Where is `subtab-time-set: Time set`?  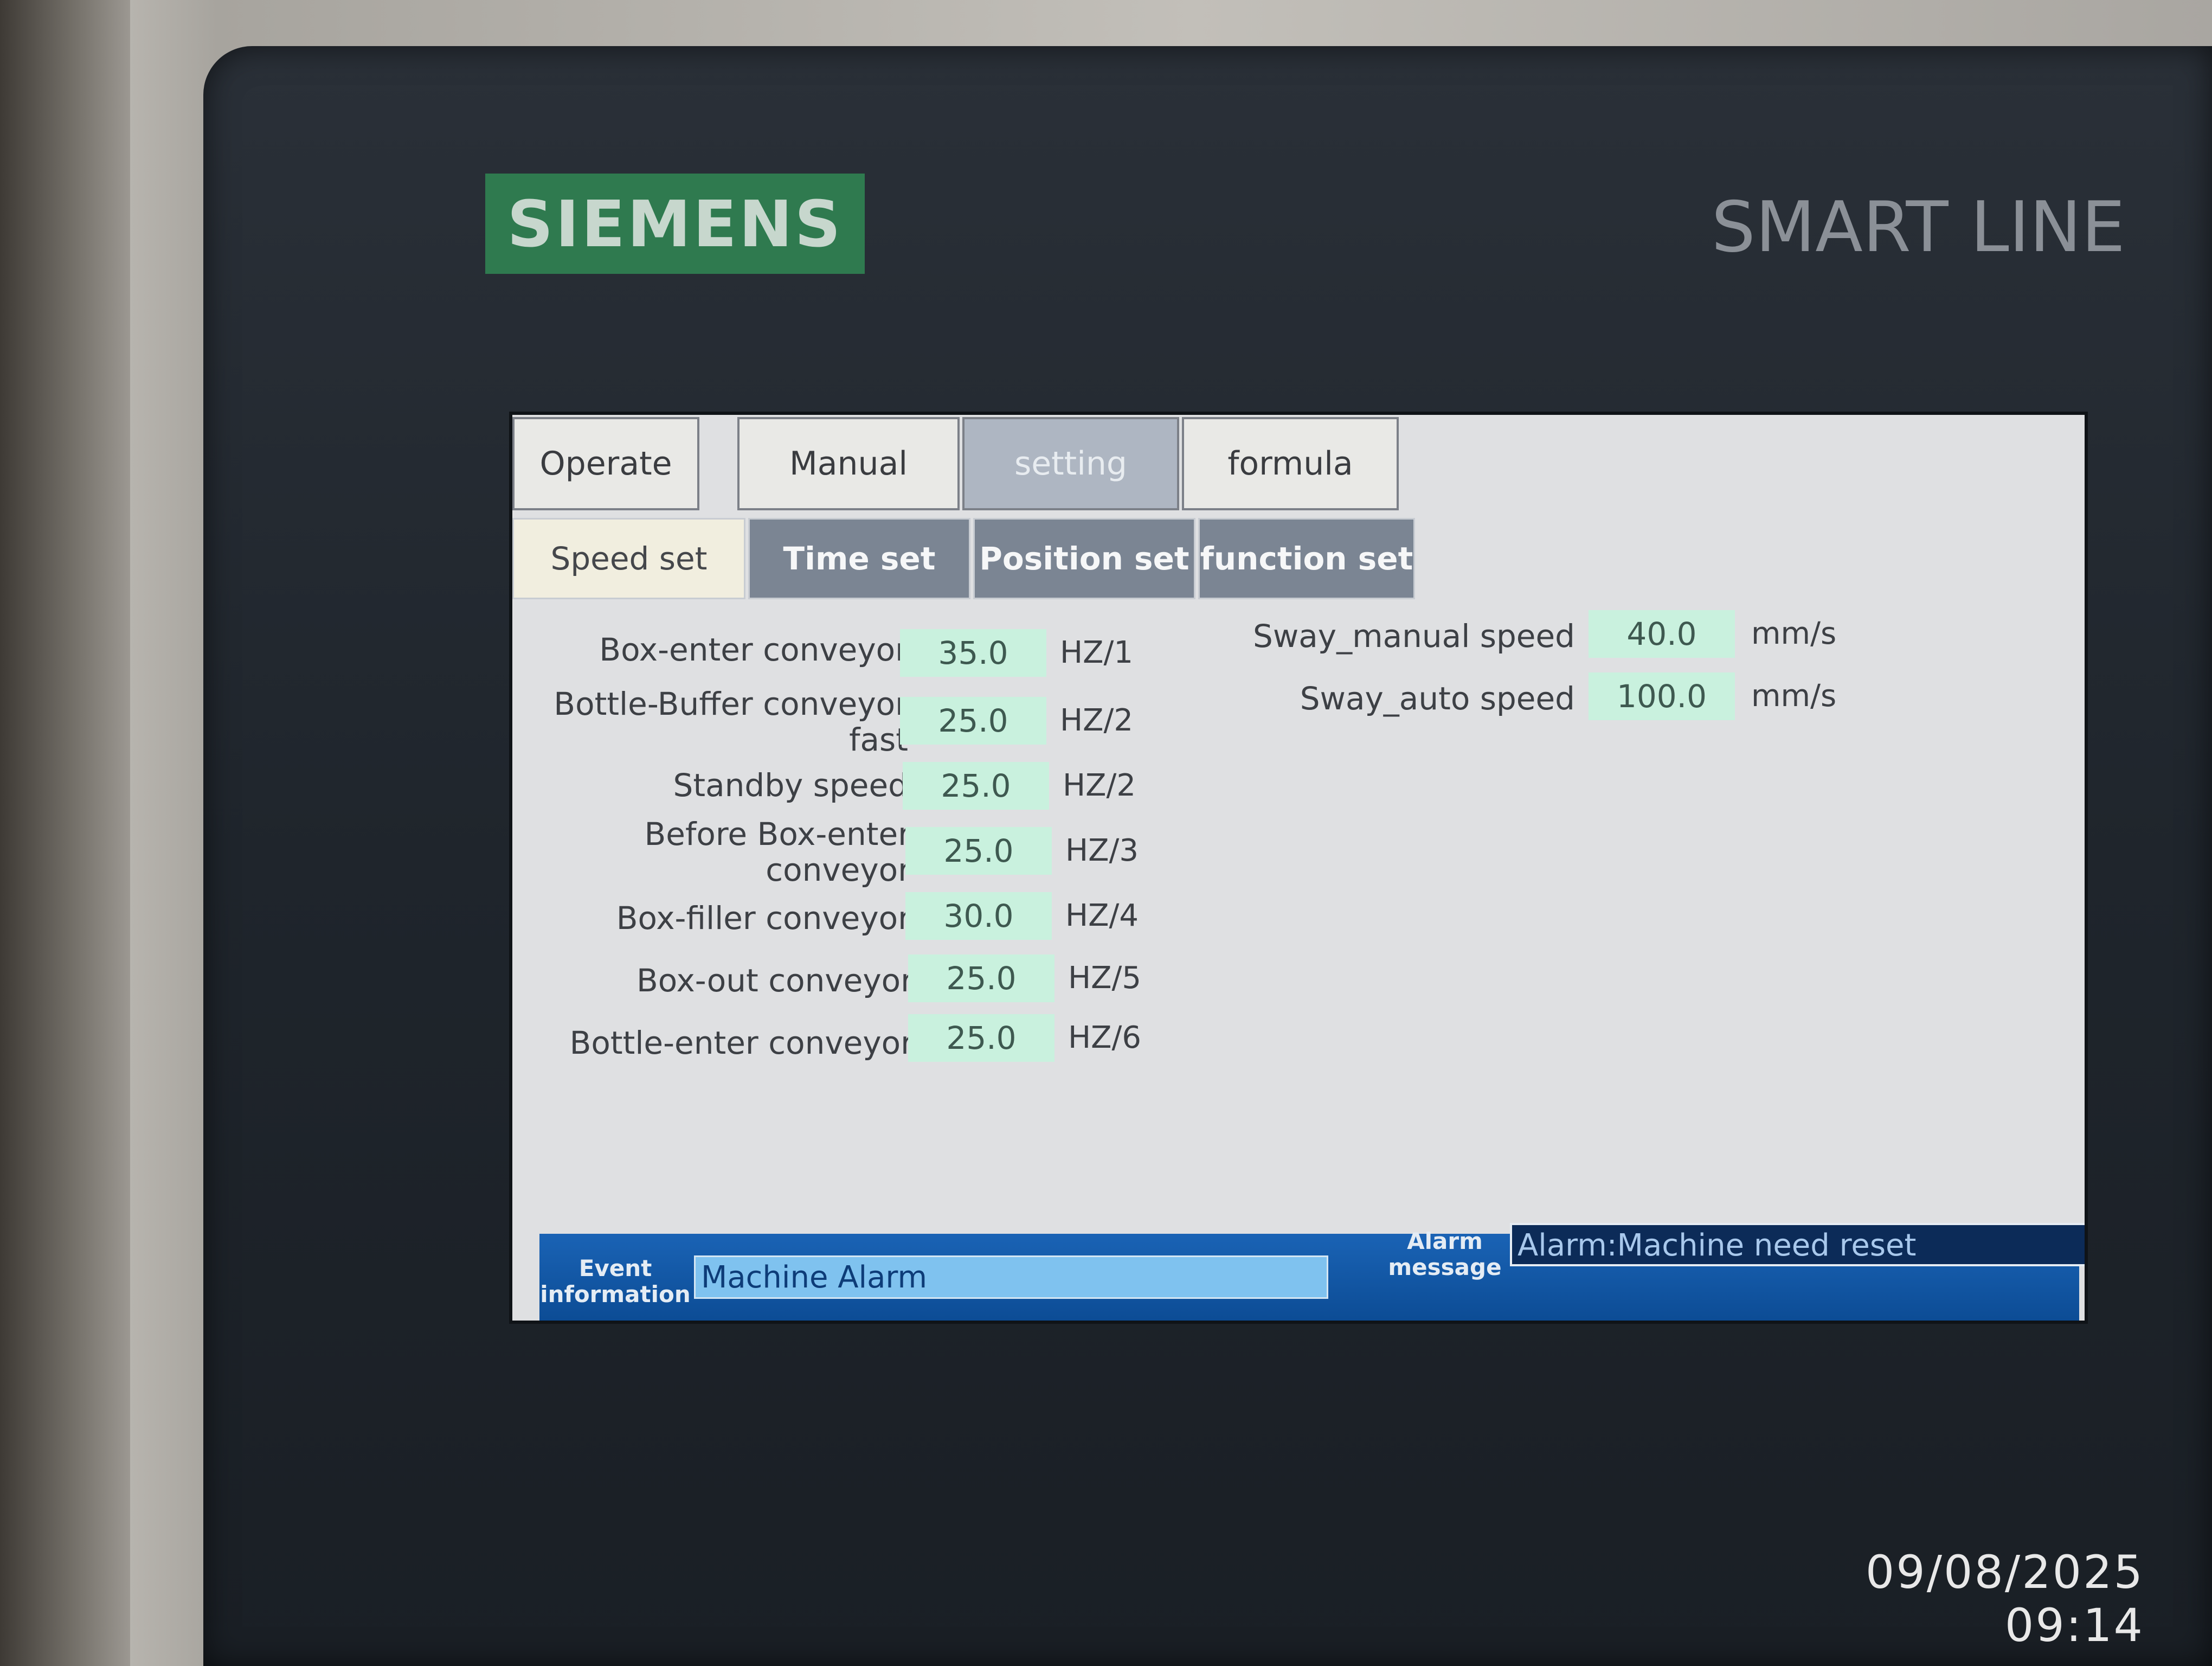 subtab-time-set: Time set is located at coordinates (859, 559).